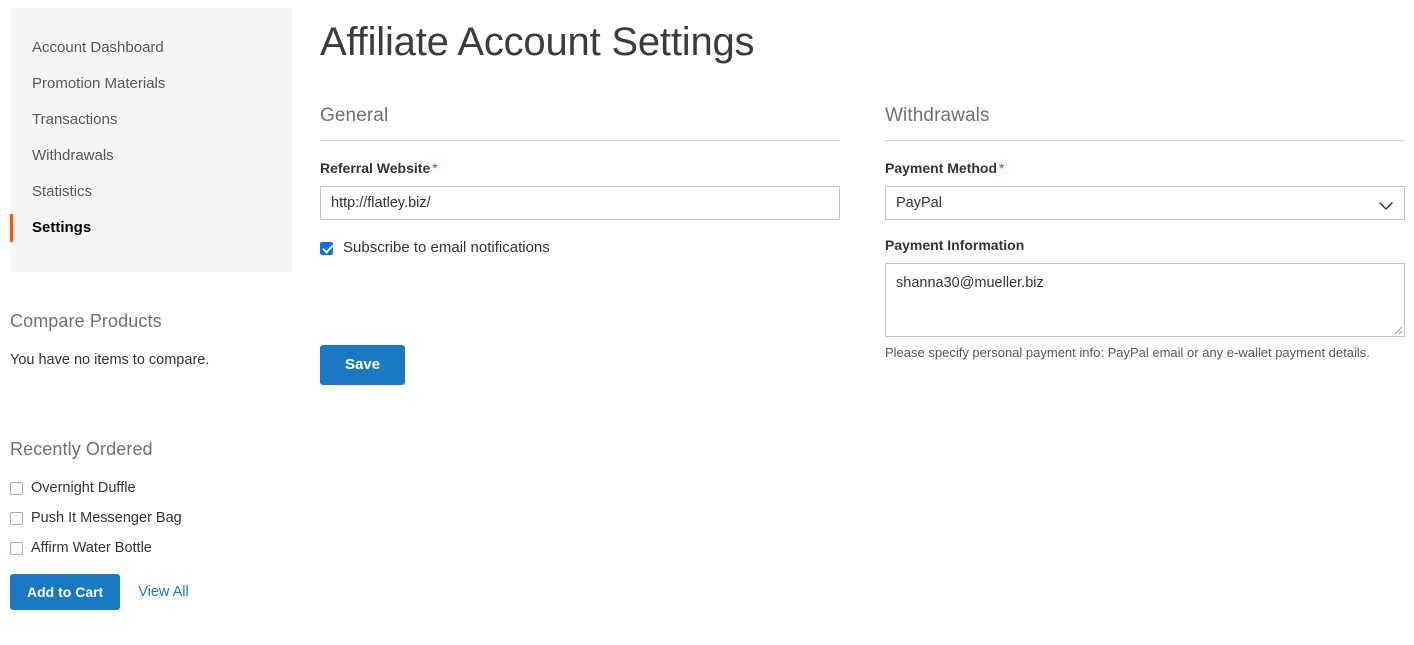  I want to click on list-item: Push It Messenger Bag, so click(151, 518).